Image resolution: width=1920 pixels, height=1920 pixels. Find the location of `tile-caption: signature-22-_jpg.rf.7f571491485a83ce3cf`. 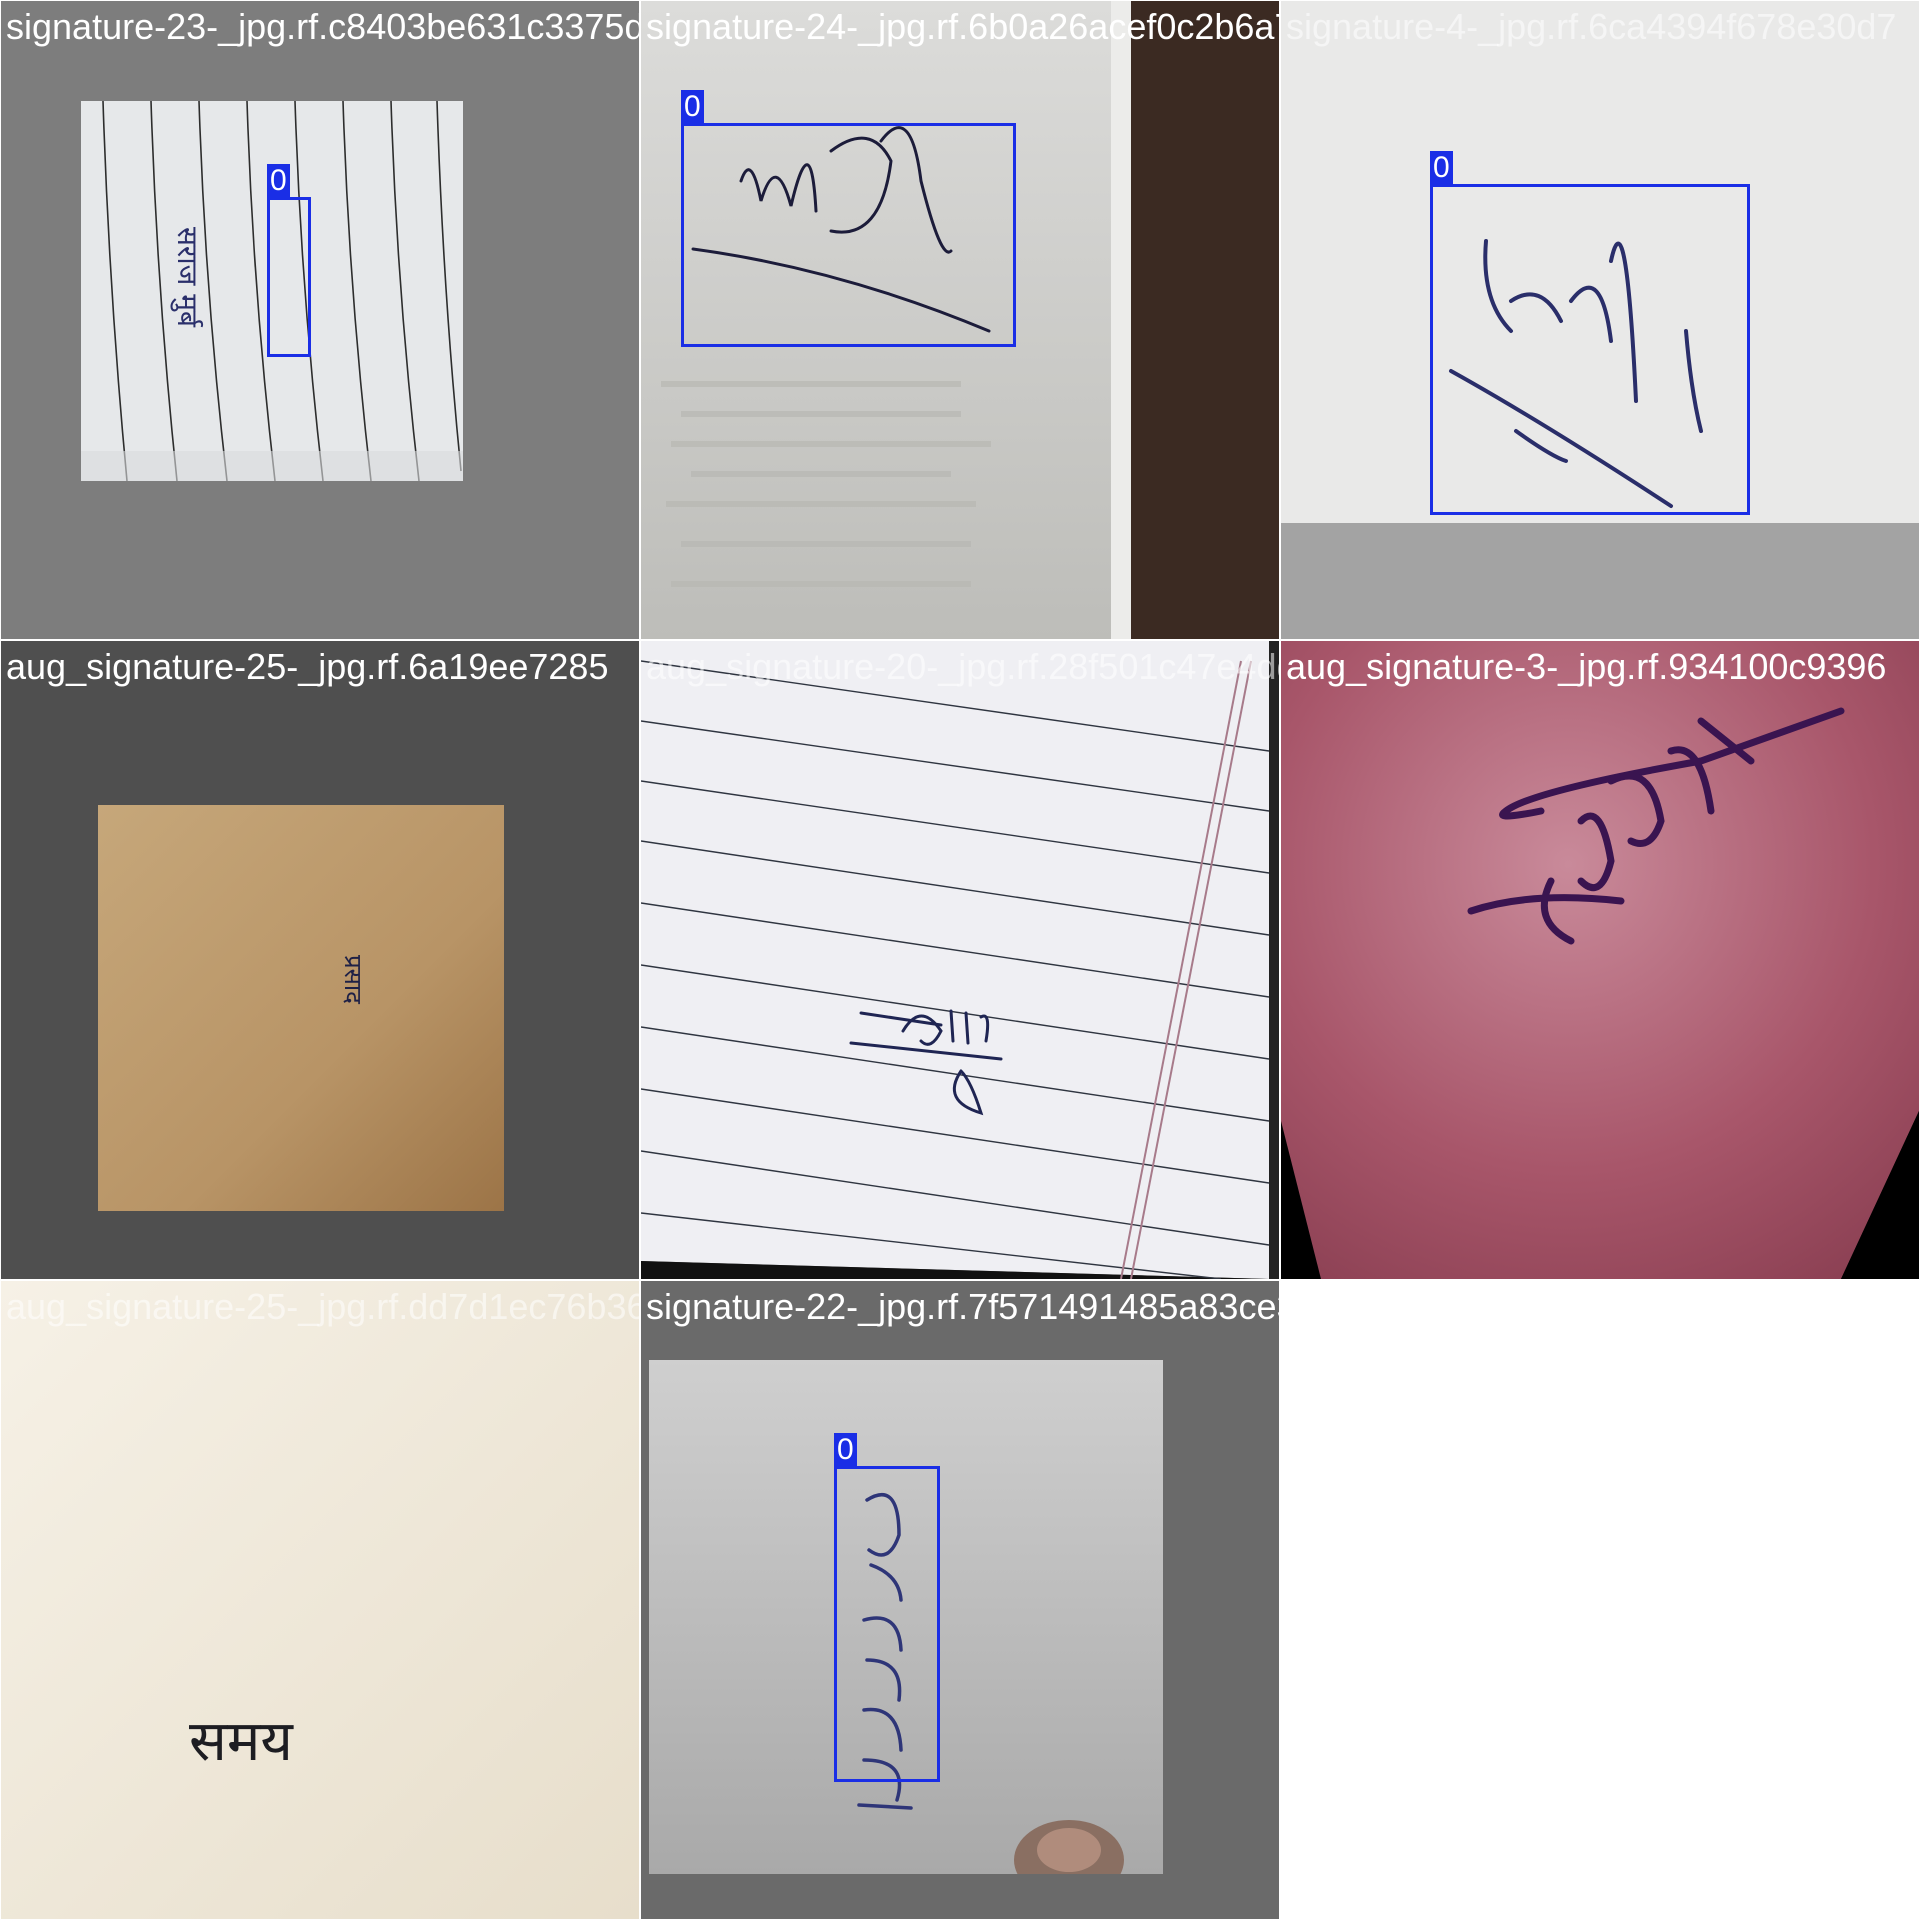

tile-caption: signature-22-_jpg.rf.7f571491485a83ce3cf is located at coordinates (962, 1306).